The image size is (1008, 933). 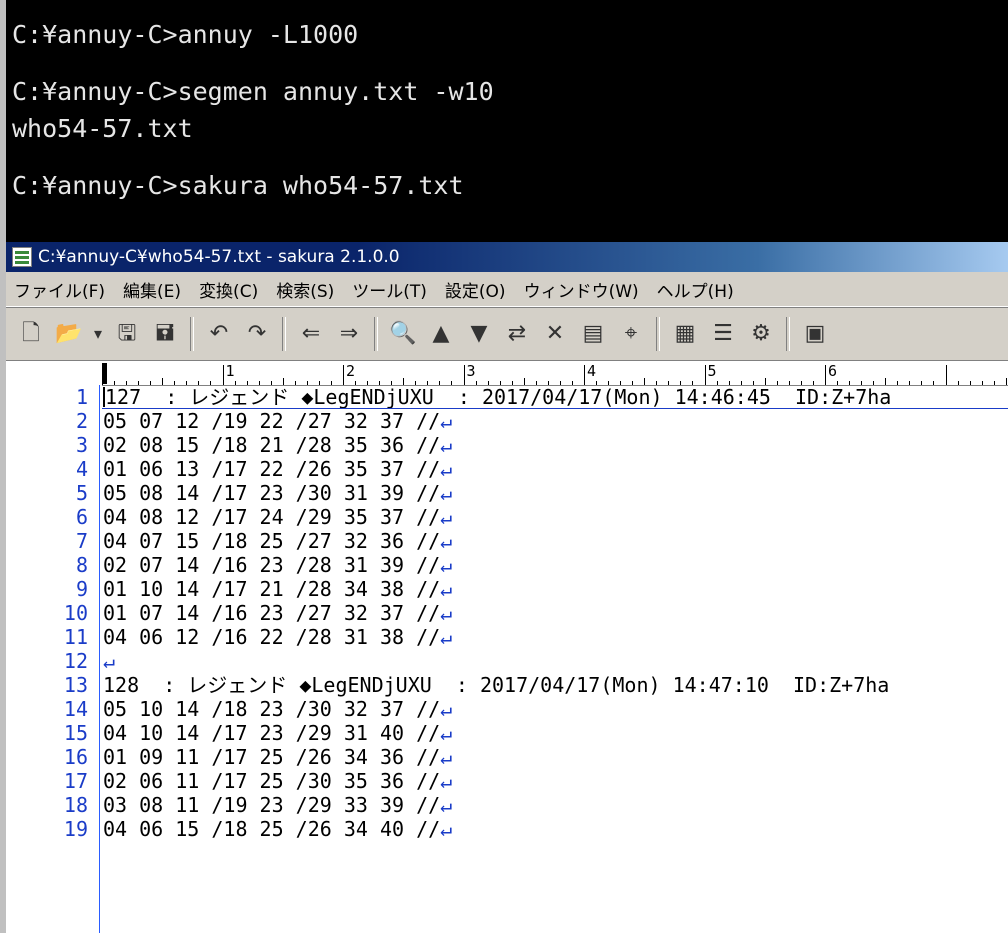 I want to click on new-file-icon: 🗋, so click(x=31, y=334).